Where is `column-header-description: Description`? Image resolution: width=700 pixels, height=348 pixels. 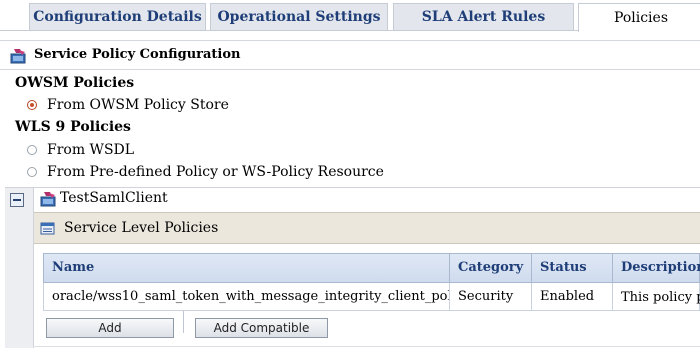 column-header-description: Description is located at coordinates (656, 268).